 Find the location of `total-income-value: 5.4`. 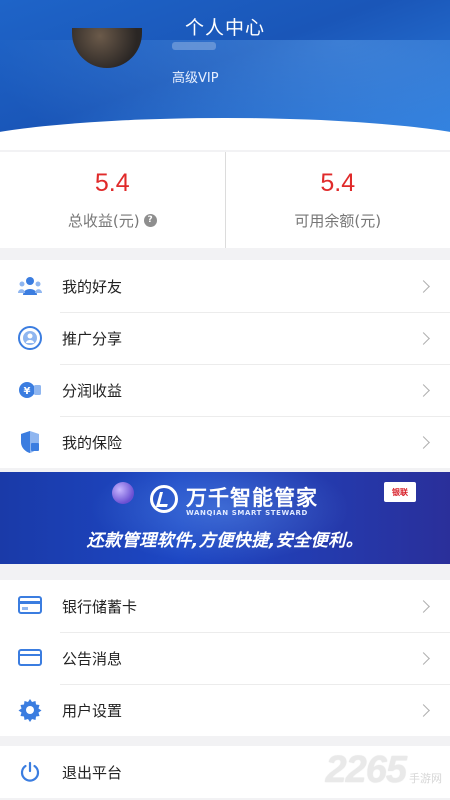

total-income-value: 5.4 is located at coordinates (112, 183).